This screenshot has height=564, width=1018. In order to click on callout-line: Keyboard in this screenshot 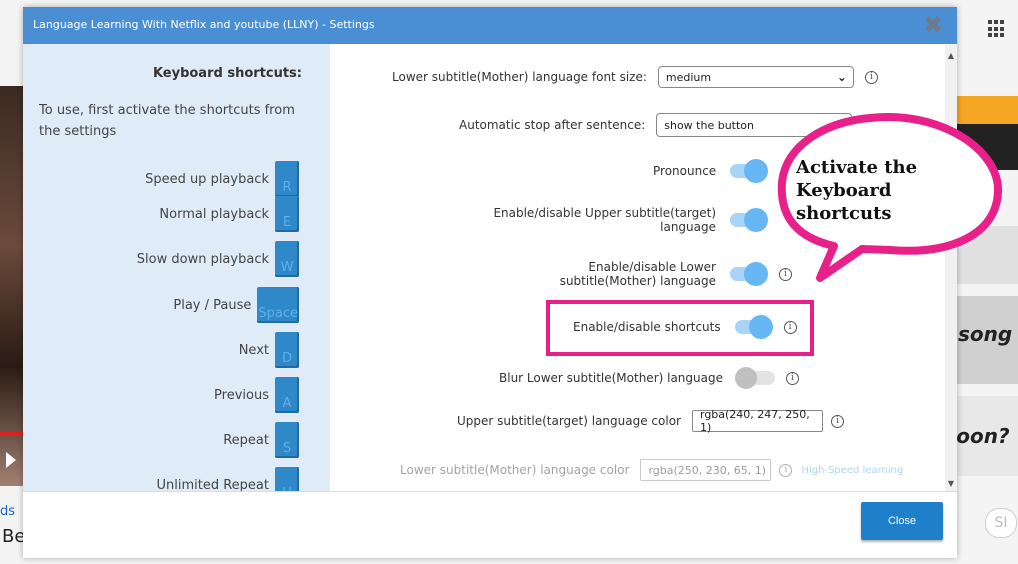, I will do `click(844, 190)`.